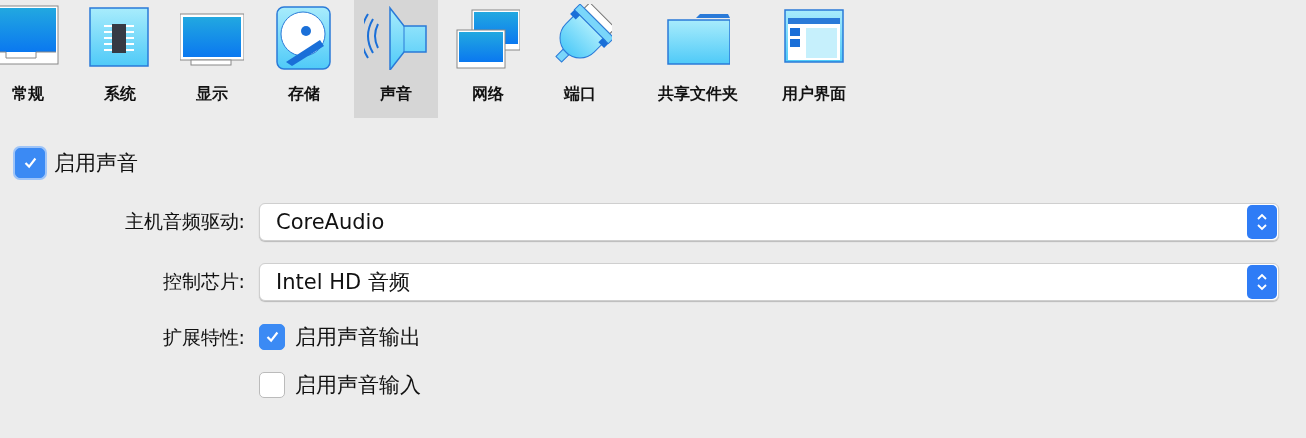 The image size is (1306, 438). What do you see at coordinates (580, 59) in the screenshot?
I see `toolbar-tab: 端口` at bounding box center [580, 59].